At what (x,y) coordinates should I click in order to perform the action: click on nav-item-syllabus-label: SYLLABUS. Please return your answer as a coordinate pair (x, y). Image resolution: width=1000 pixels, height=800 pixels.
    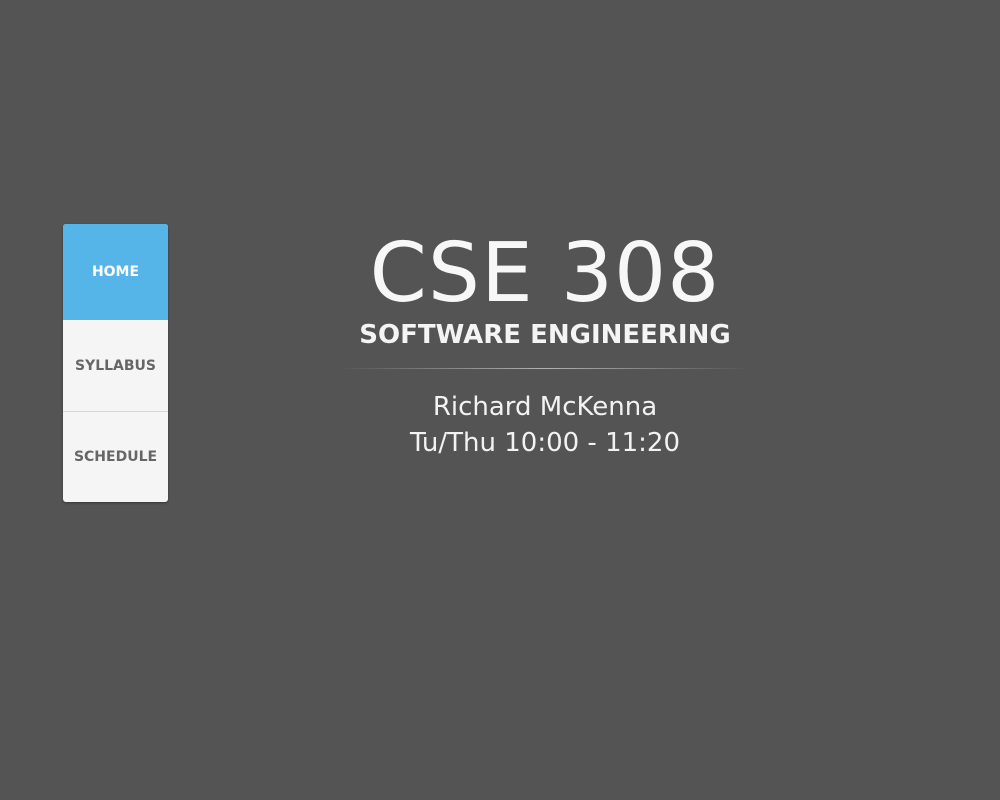
    Looking at the image, I should click on (115, 365).